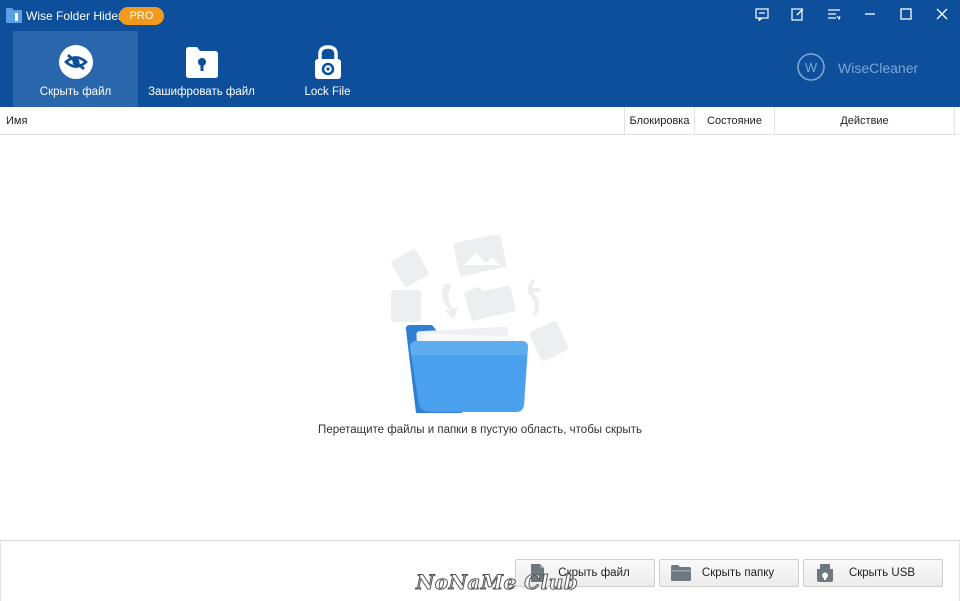 This screenshot has width=960, height=601. I want to click on tab-hide-file: Скрыть файл, so click(75, 69).